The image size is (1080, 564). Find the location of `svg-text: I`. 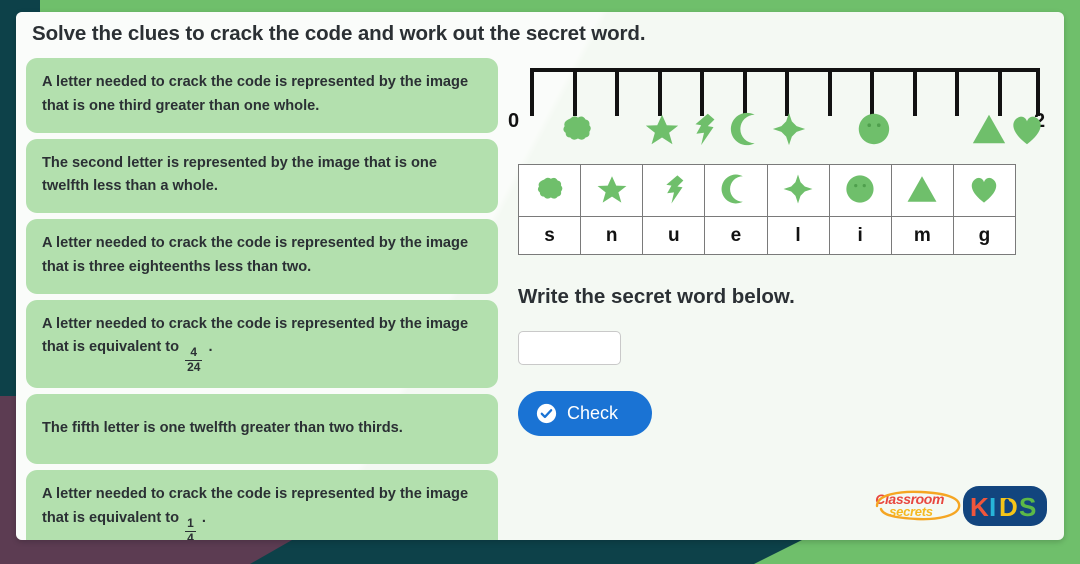

svg-text: I is located at coordinates (992, 507).